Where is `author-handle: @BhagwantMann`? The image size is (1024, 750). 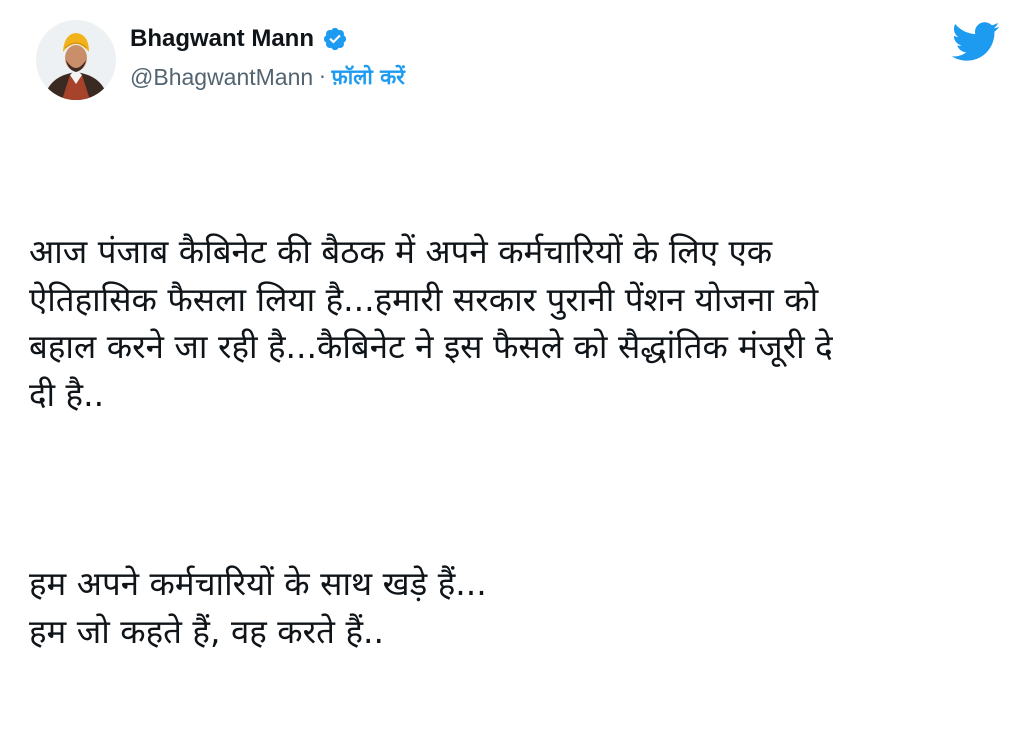 author-handle: @BhagwantMann is located at coordinates (221, 77).